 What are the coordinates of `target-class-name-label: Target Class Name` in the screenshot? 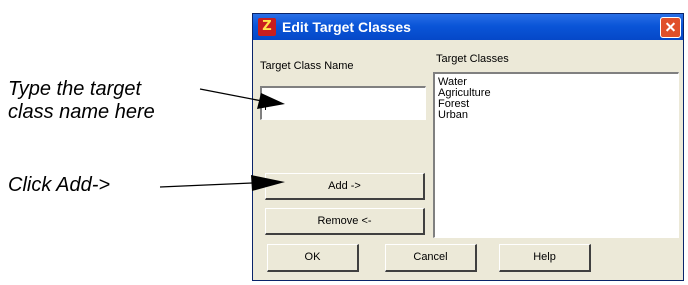 It's located at (307, 66).